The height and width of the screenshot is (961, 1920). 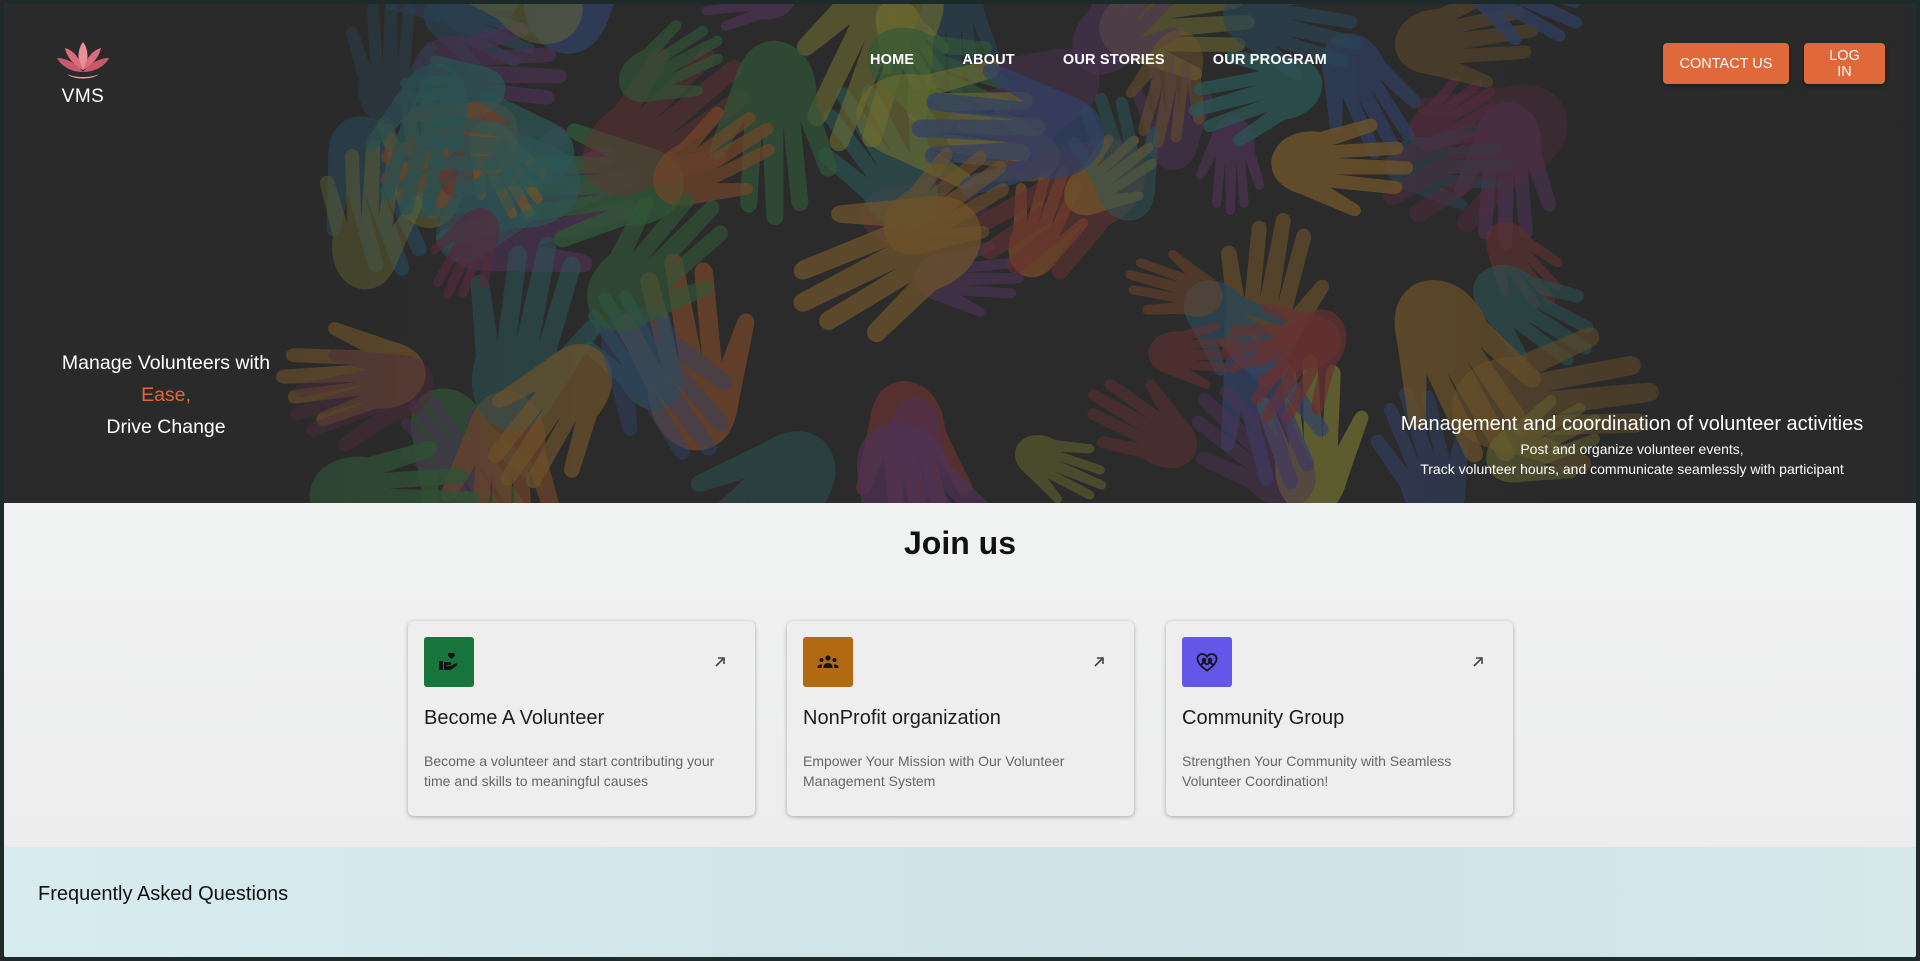 What do you see at coordinates (1263, 718) in the screenshot?
I see `card-title: Community Group` at bounding box center [1263, 718].